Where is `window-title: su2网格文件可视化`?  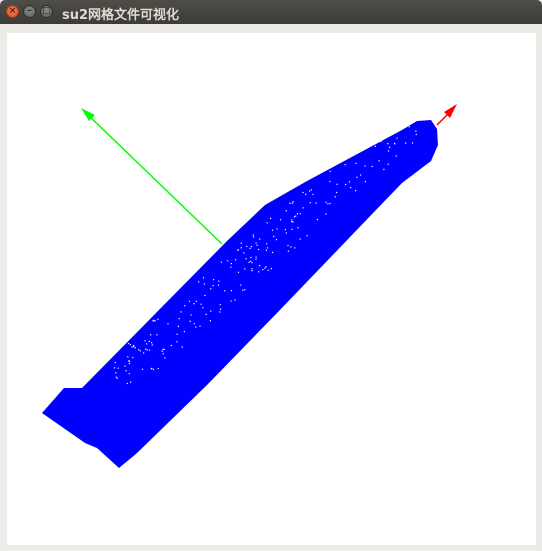 window-title: su2网格文件可视化 is located at coordinates (121, 15).